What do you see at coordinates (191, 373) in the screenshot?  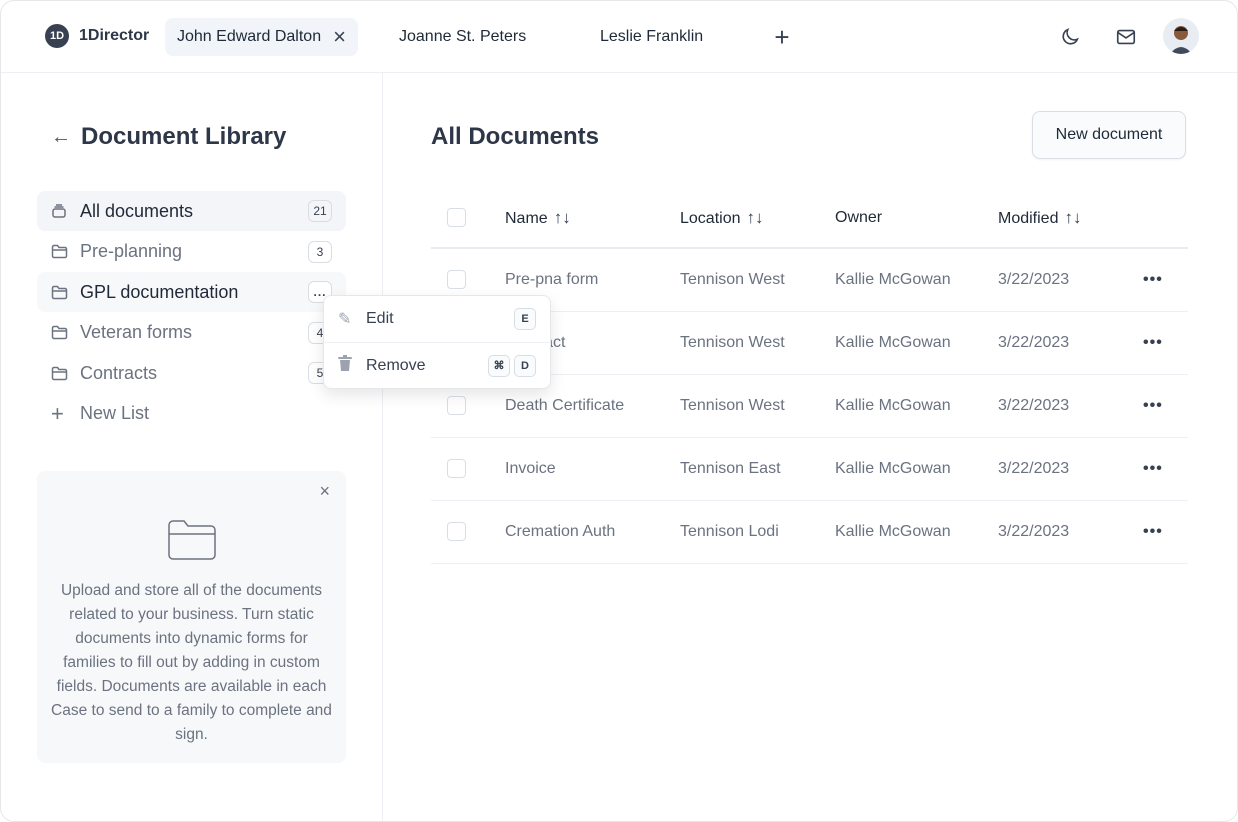 I see `sidebar-item-contracts: Contracts 5` at bounding box center [191, 373].